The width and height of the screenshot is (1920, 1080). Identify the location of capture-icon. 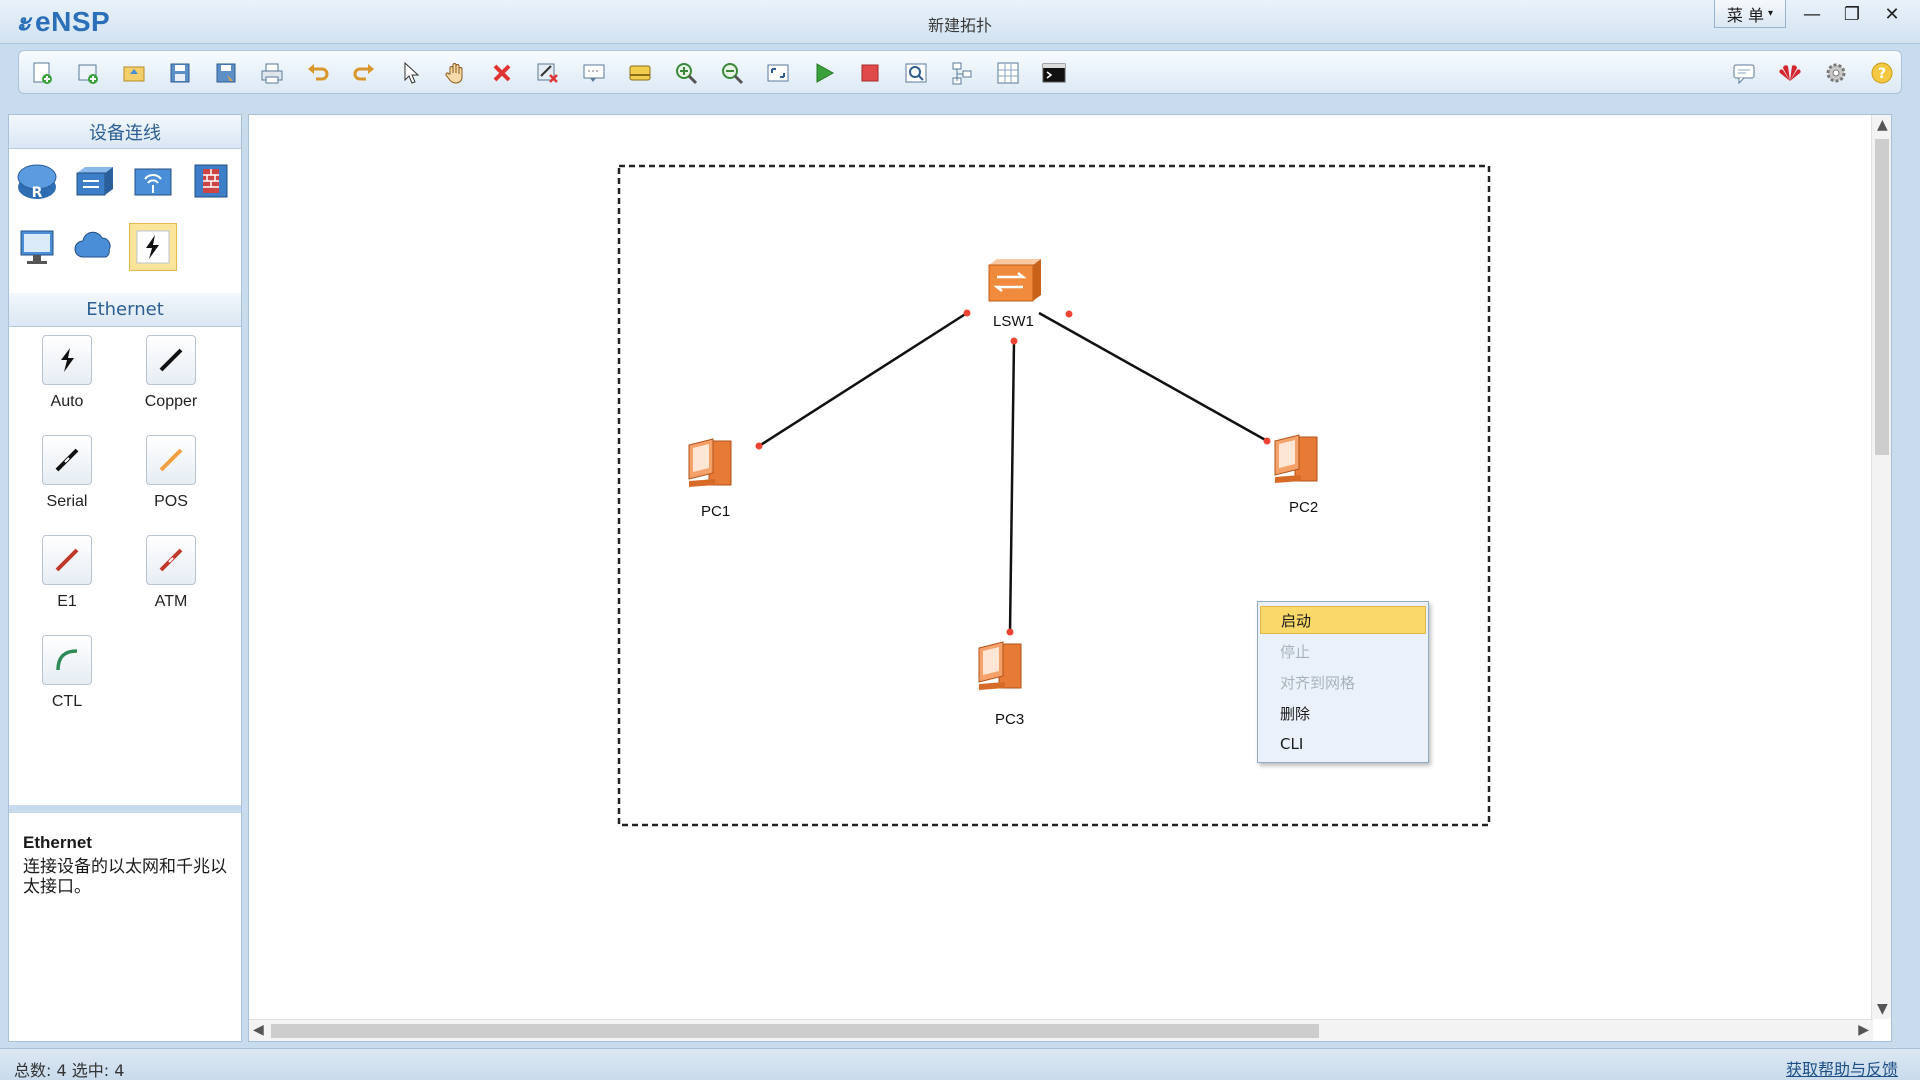
(916, 73).